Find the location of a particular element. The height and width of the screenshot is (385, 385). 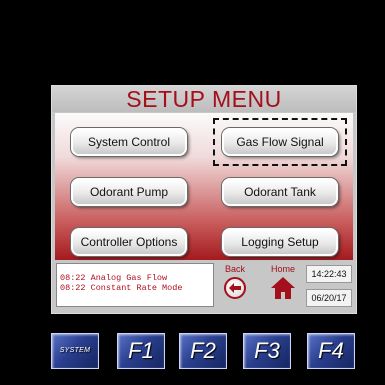

f3-key: F3 is located at coordinates (267, 351).